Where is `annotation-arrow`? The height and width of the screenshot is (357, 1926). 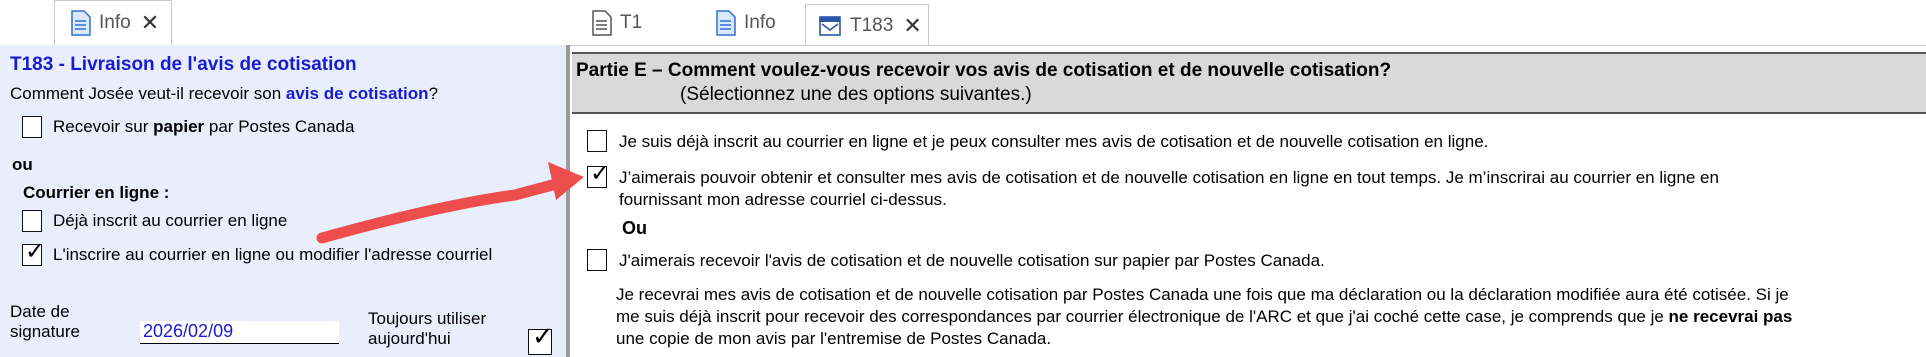
annotation-arrow is located at coordinates (450, 203).